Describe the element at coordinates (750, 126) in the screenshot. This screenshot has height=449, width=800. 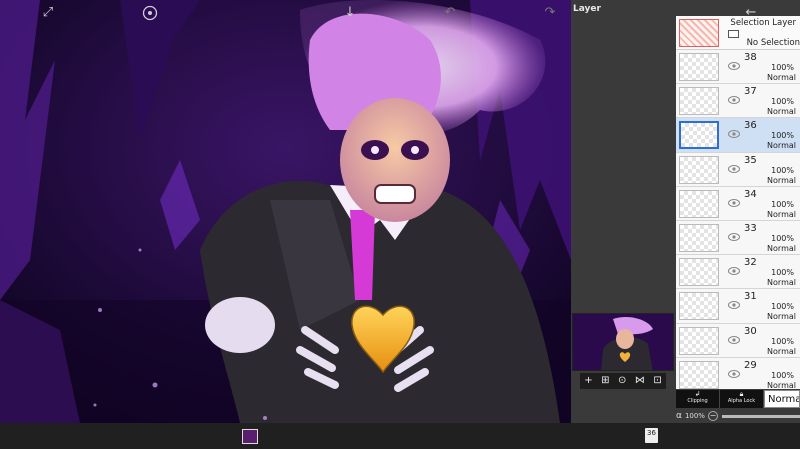
I see `layer-number: 36` at that location.